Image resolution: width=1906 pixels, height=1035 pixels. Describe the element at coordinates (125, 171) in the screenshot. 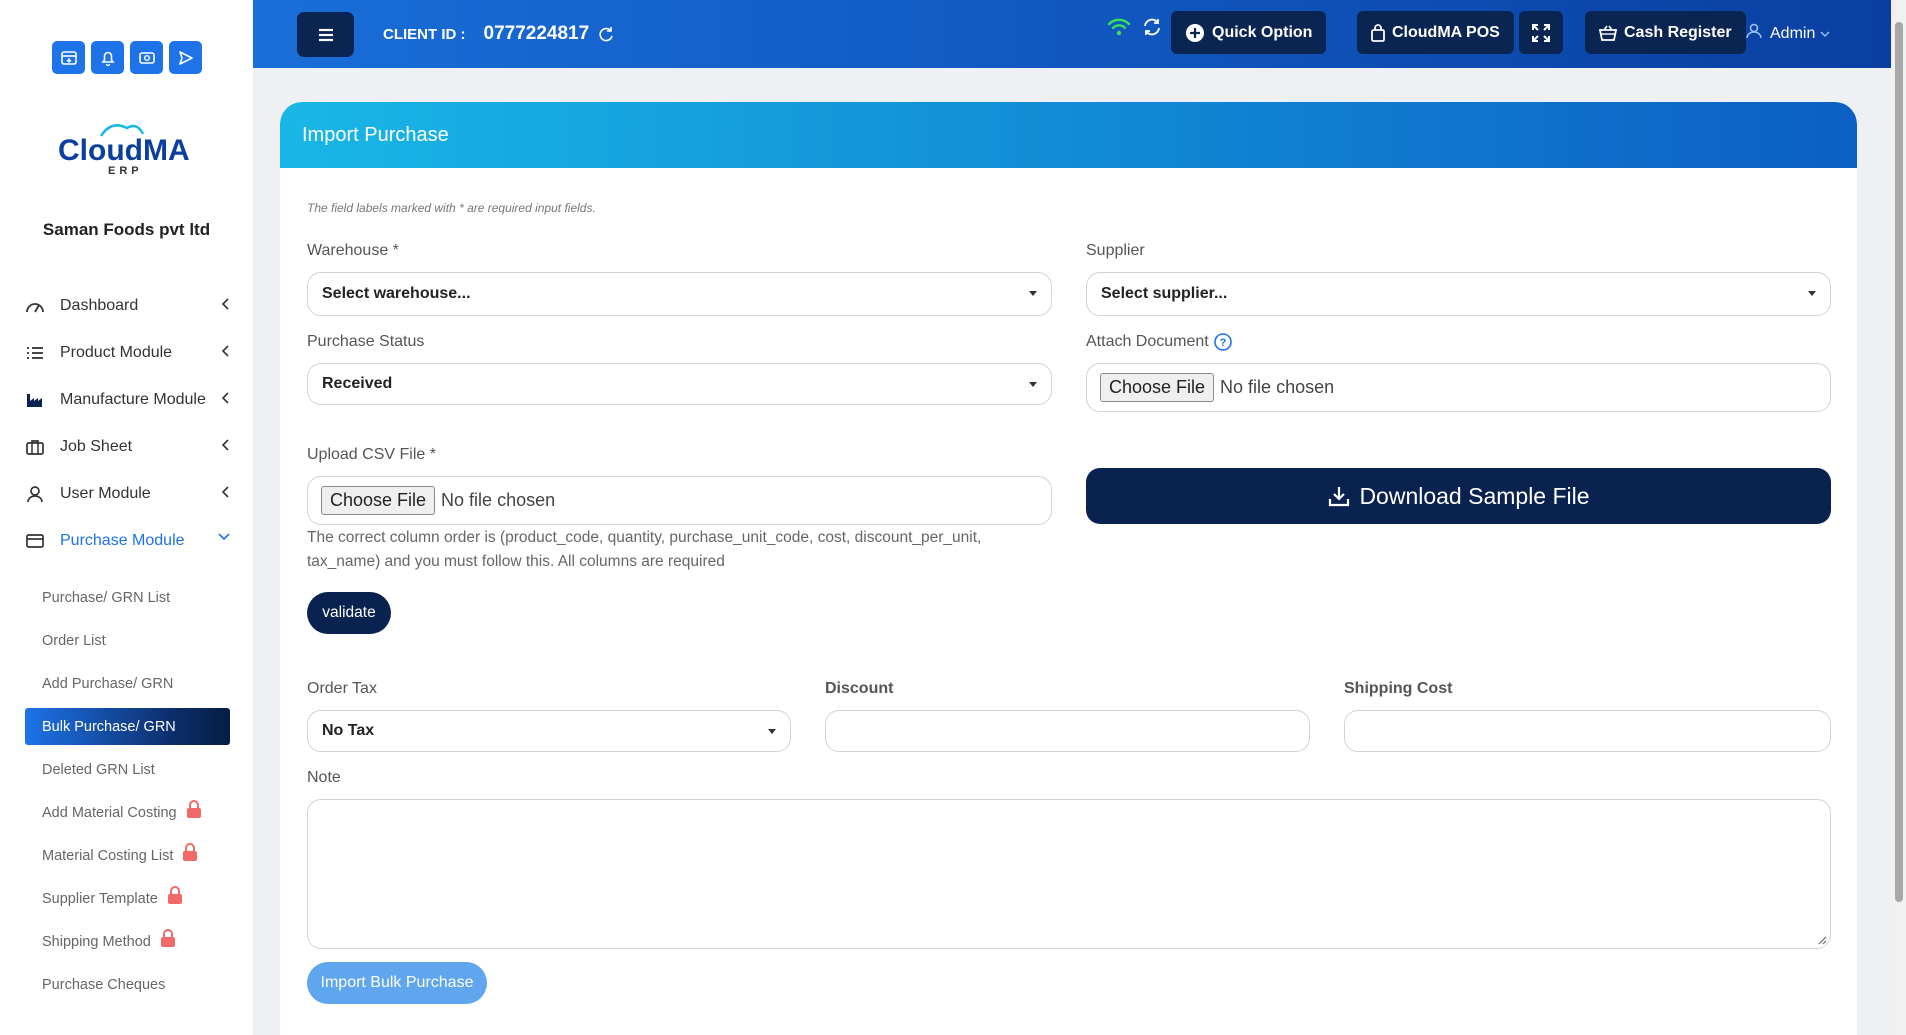

I see `svg-text: ERP` at that location.